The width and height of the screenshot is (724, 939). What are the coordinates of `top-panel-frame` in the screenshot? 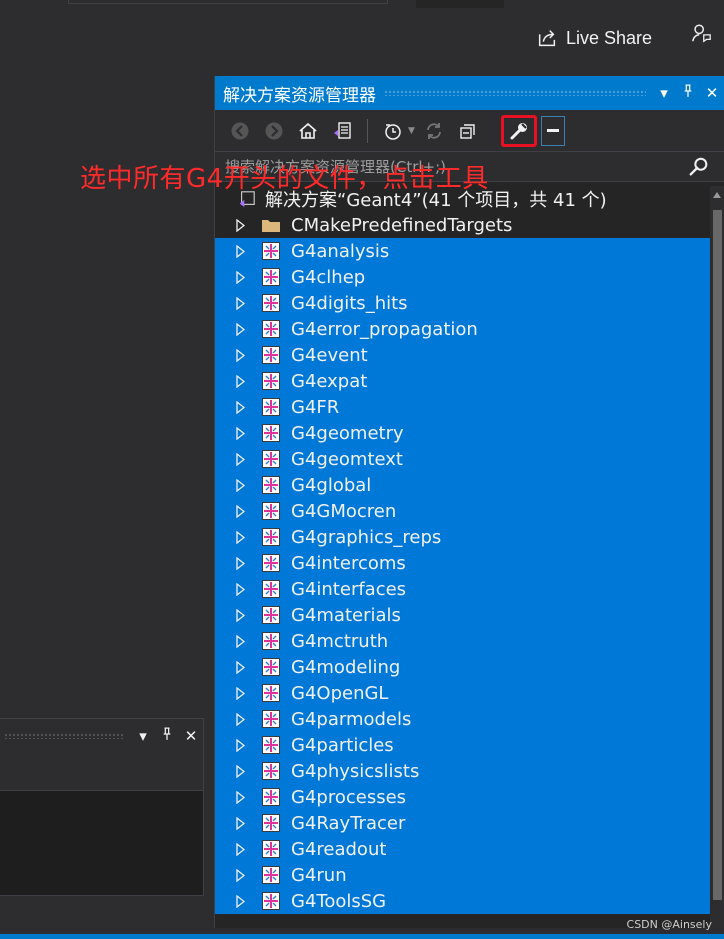 It's located at (228, 2).